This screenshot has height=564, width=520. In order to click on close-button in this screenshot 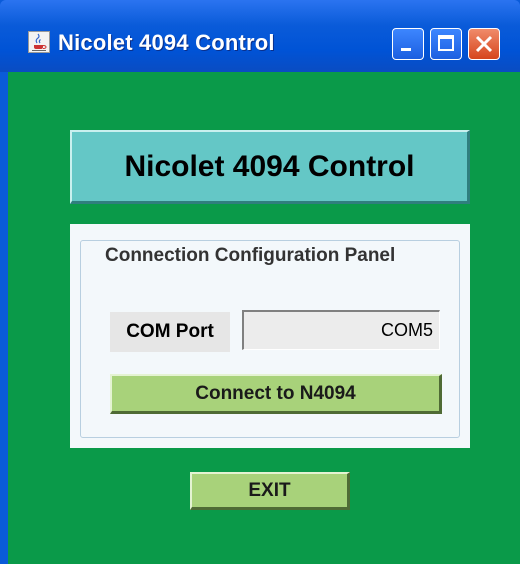, I will do `click(484, 44)`.